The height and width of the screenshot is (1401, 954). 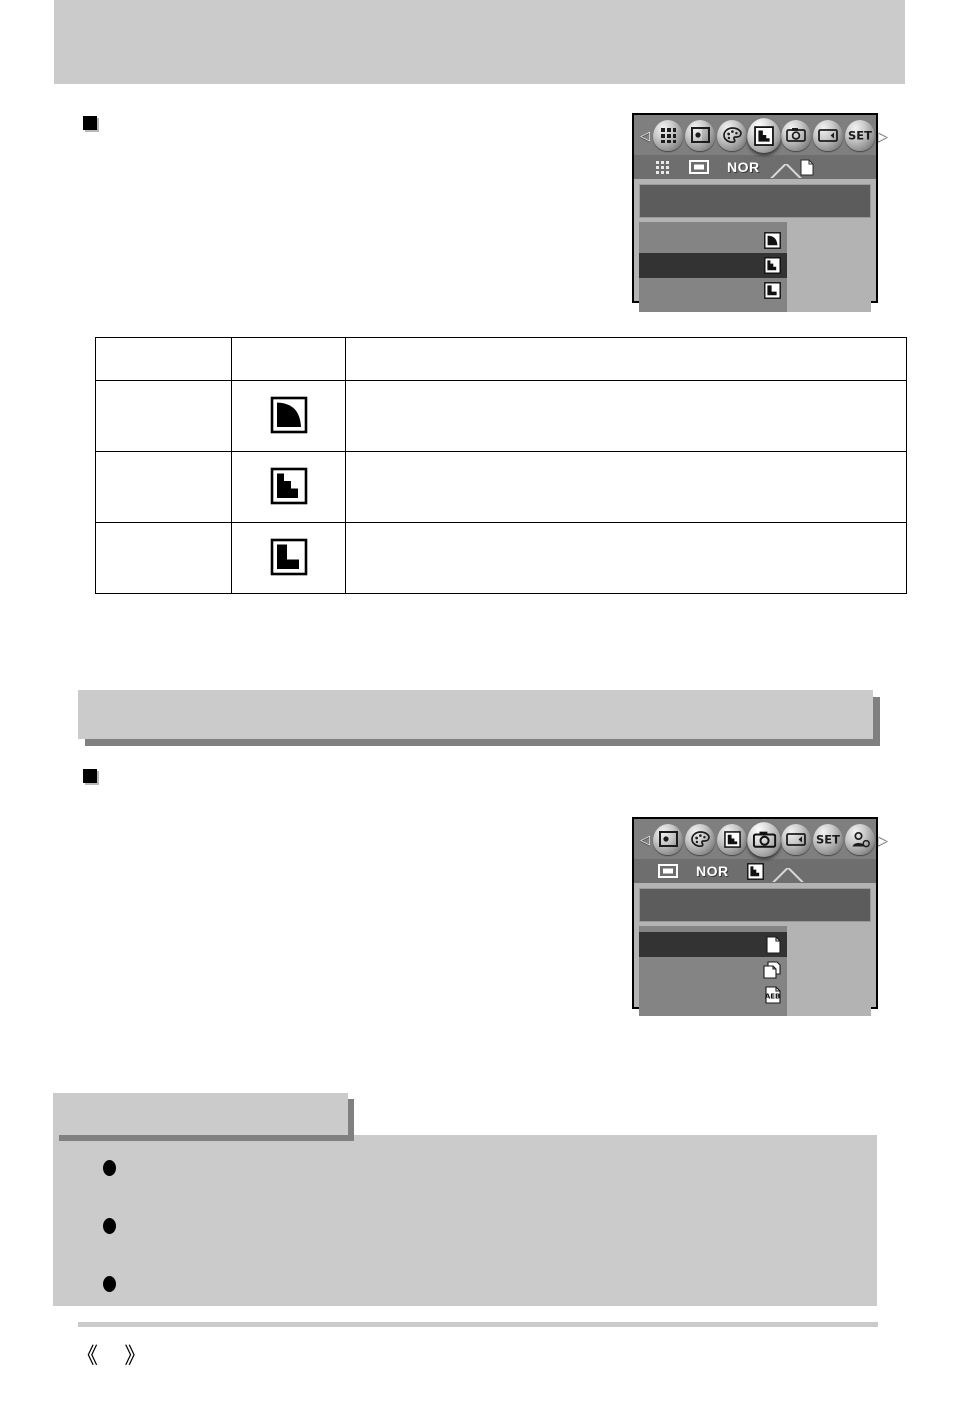 I want to click on subtab-dotted-grid-icon, so click(x=663, y=167).